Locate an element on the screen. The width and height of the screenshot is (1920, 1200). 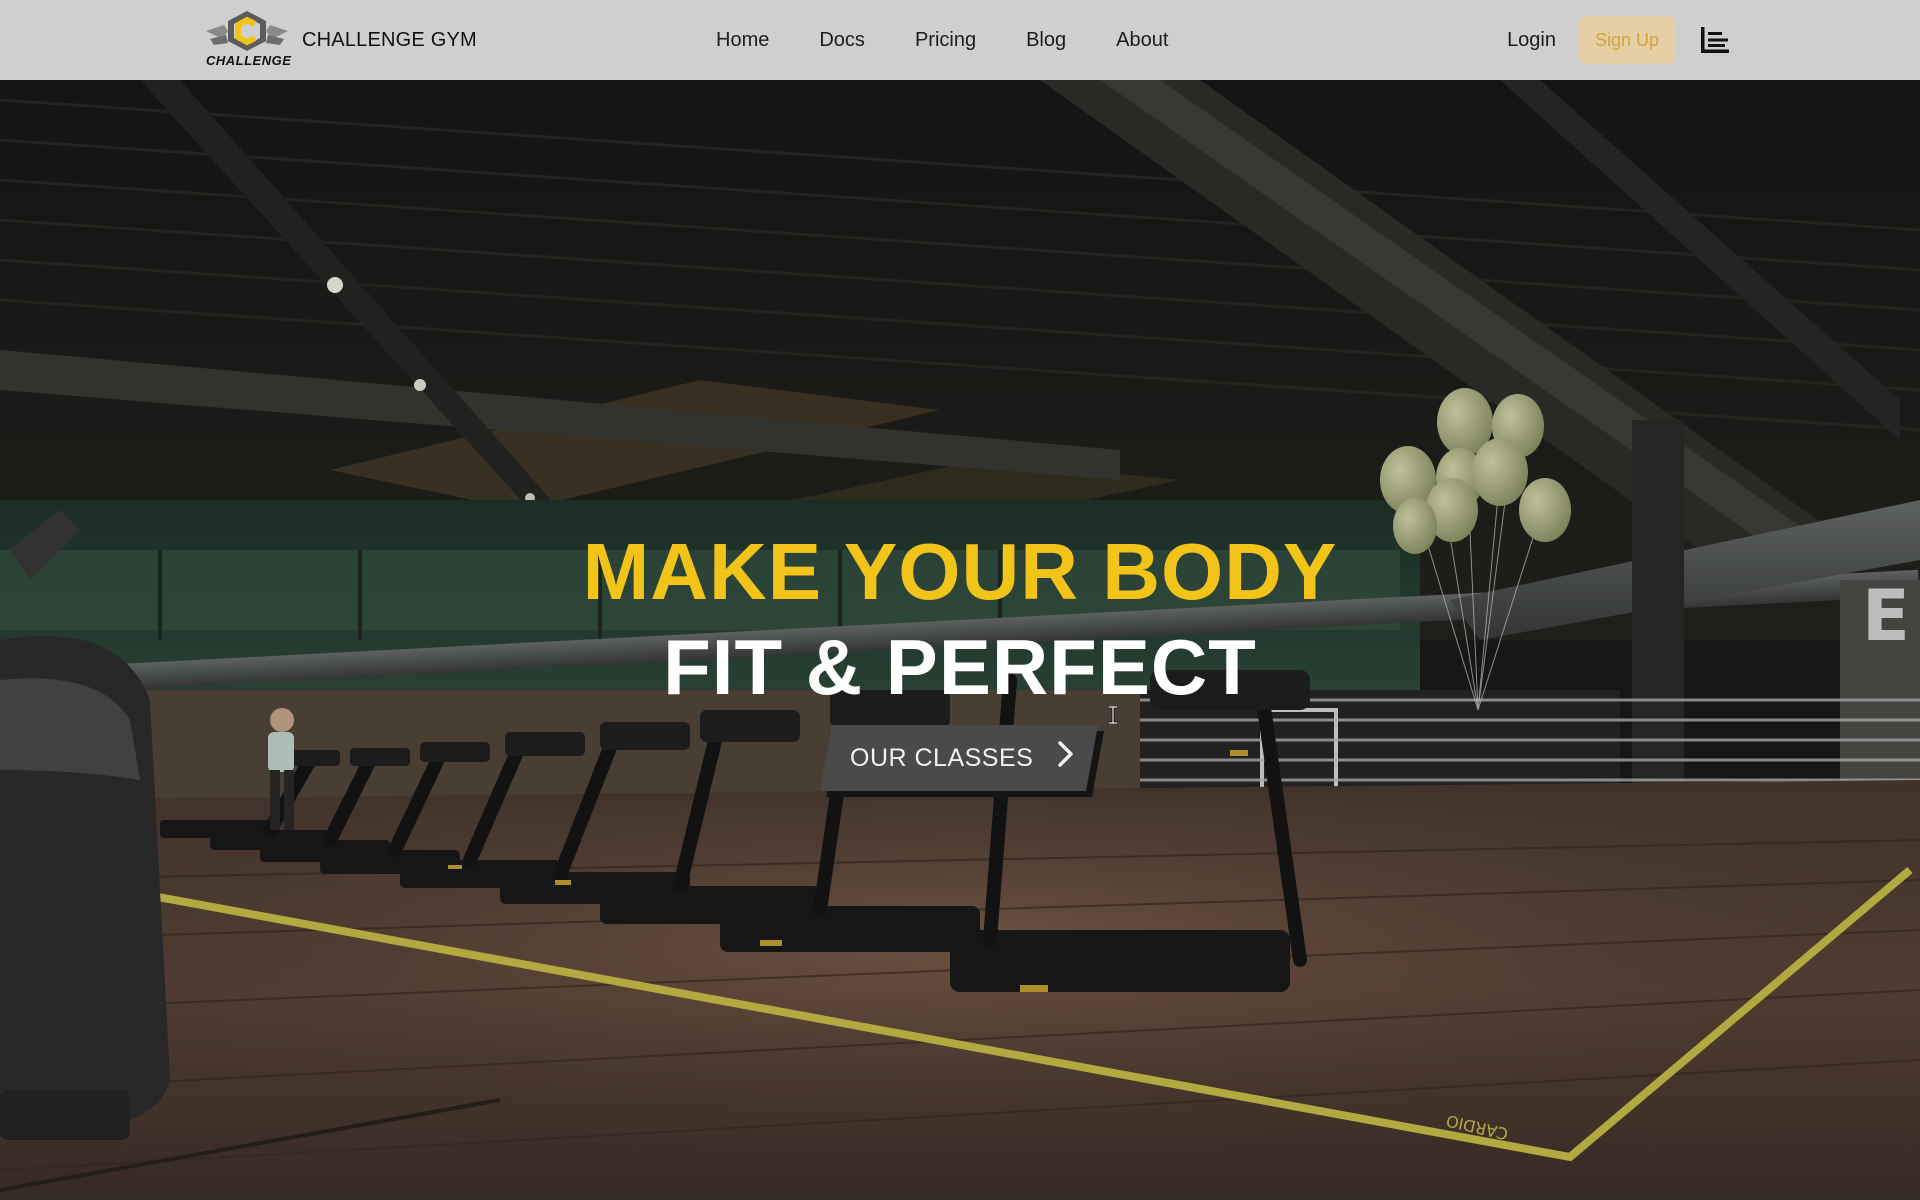
sign-up-button: Sign Up is located at coordinates (1627, 40).